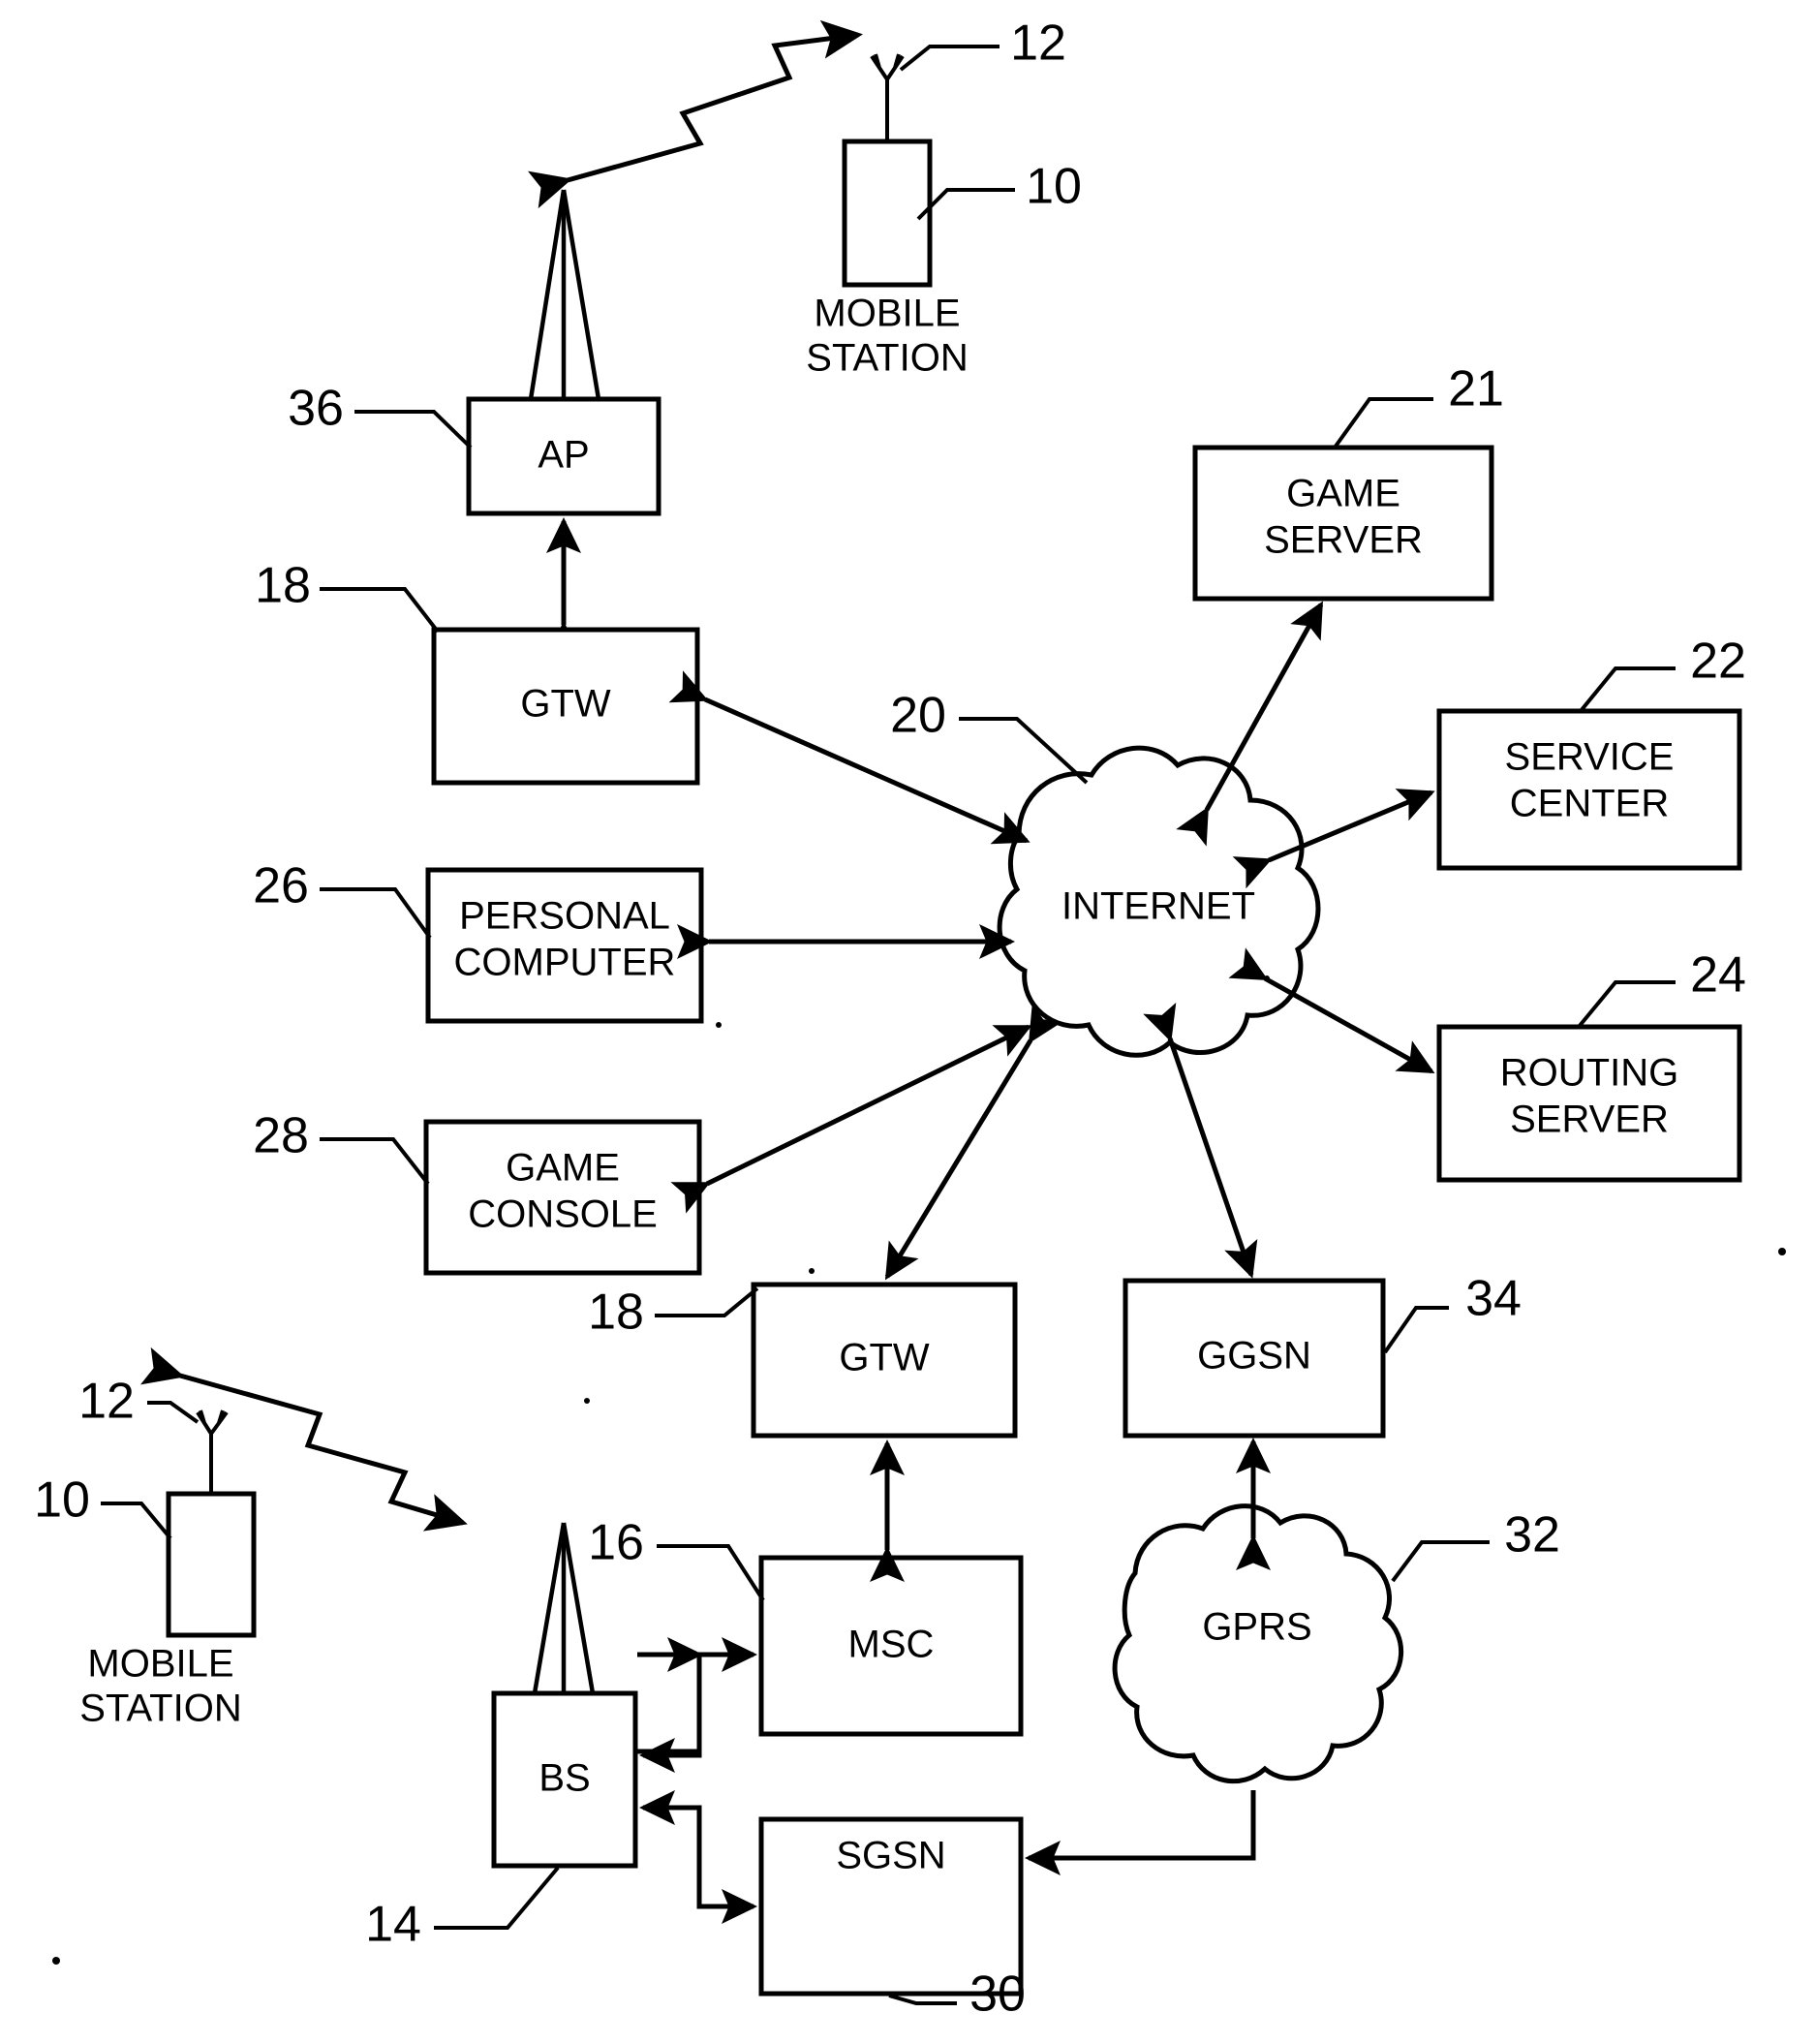  I want to click on mobile-station-bottom-group: 12 10 MOBILE STATION, so click(145, 1552).